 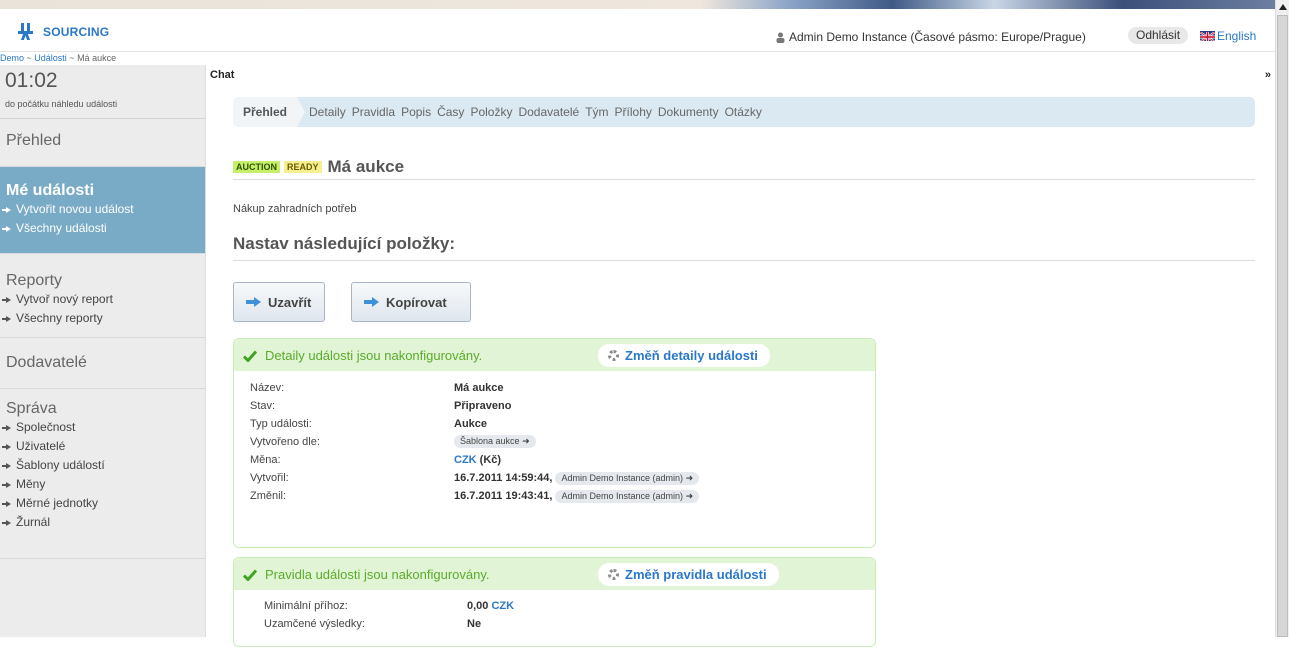 What do you see at coordinates (688, 574) in the screenshot?
I see `edit-rules-button: Změň pravidla události` at bounding box center [688, 574].